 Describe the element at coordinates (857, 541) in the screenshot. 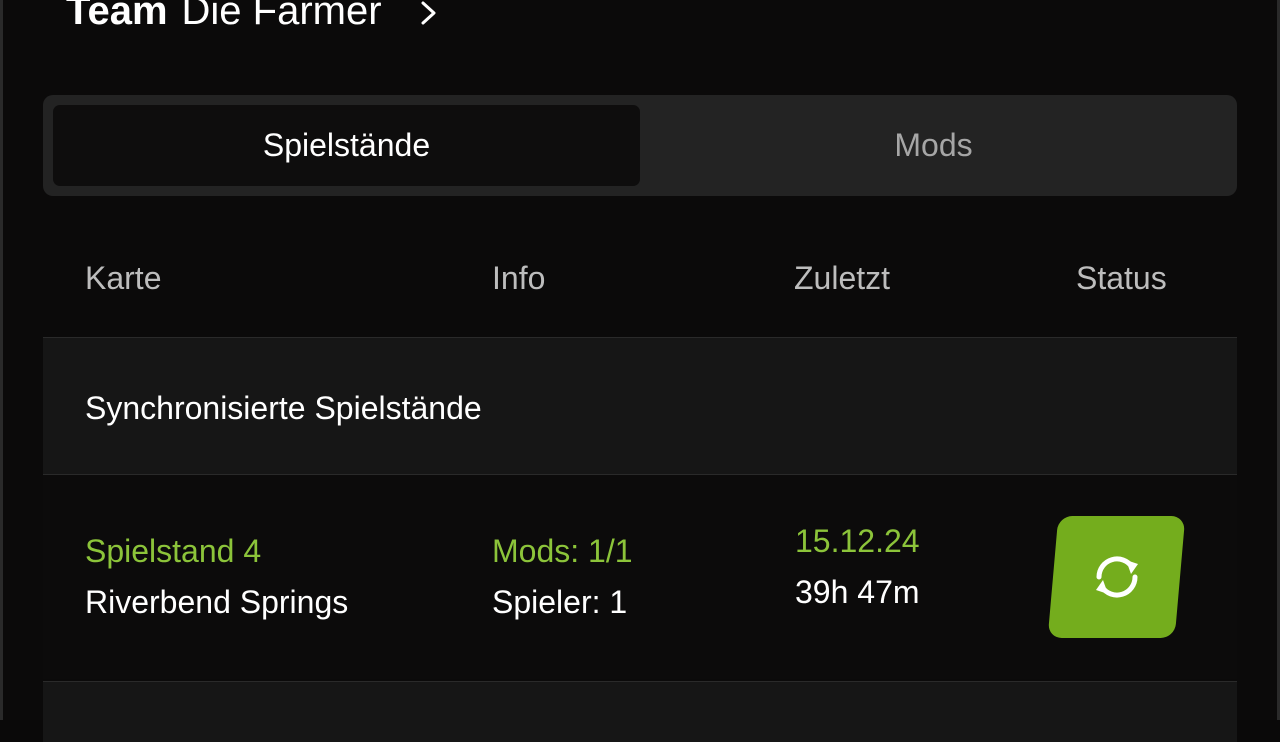

I see `last-played-date: 15.12.24` at that location.